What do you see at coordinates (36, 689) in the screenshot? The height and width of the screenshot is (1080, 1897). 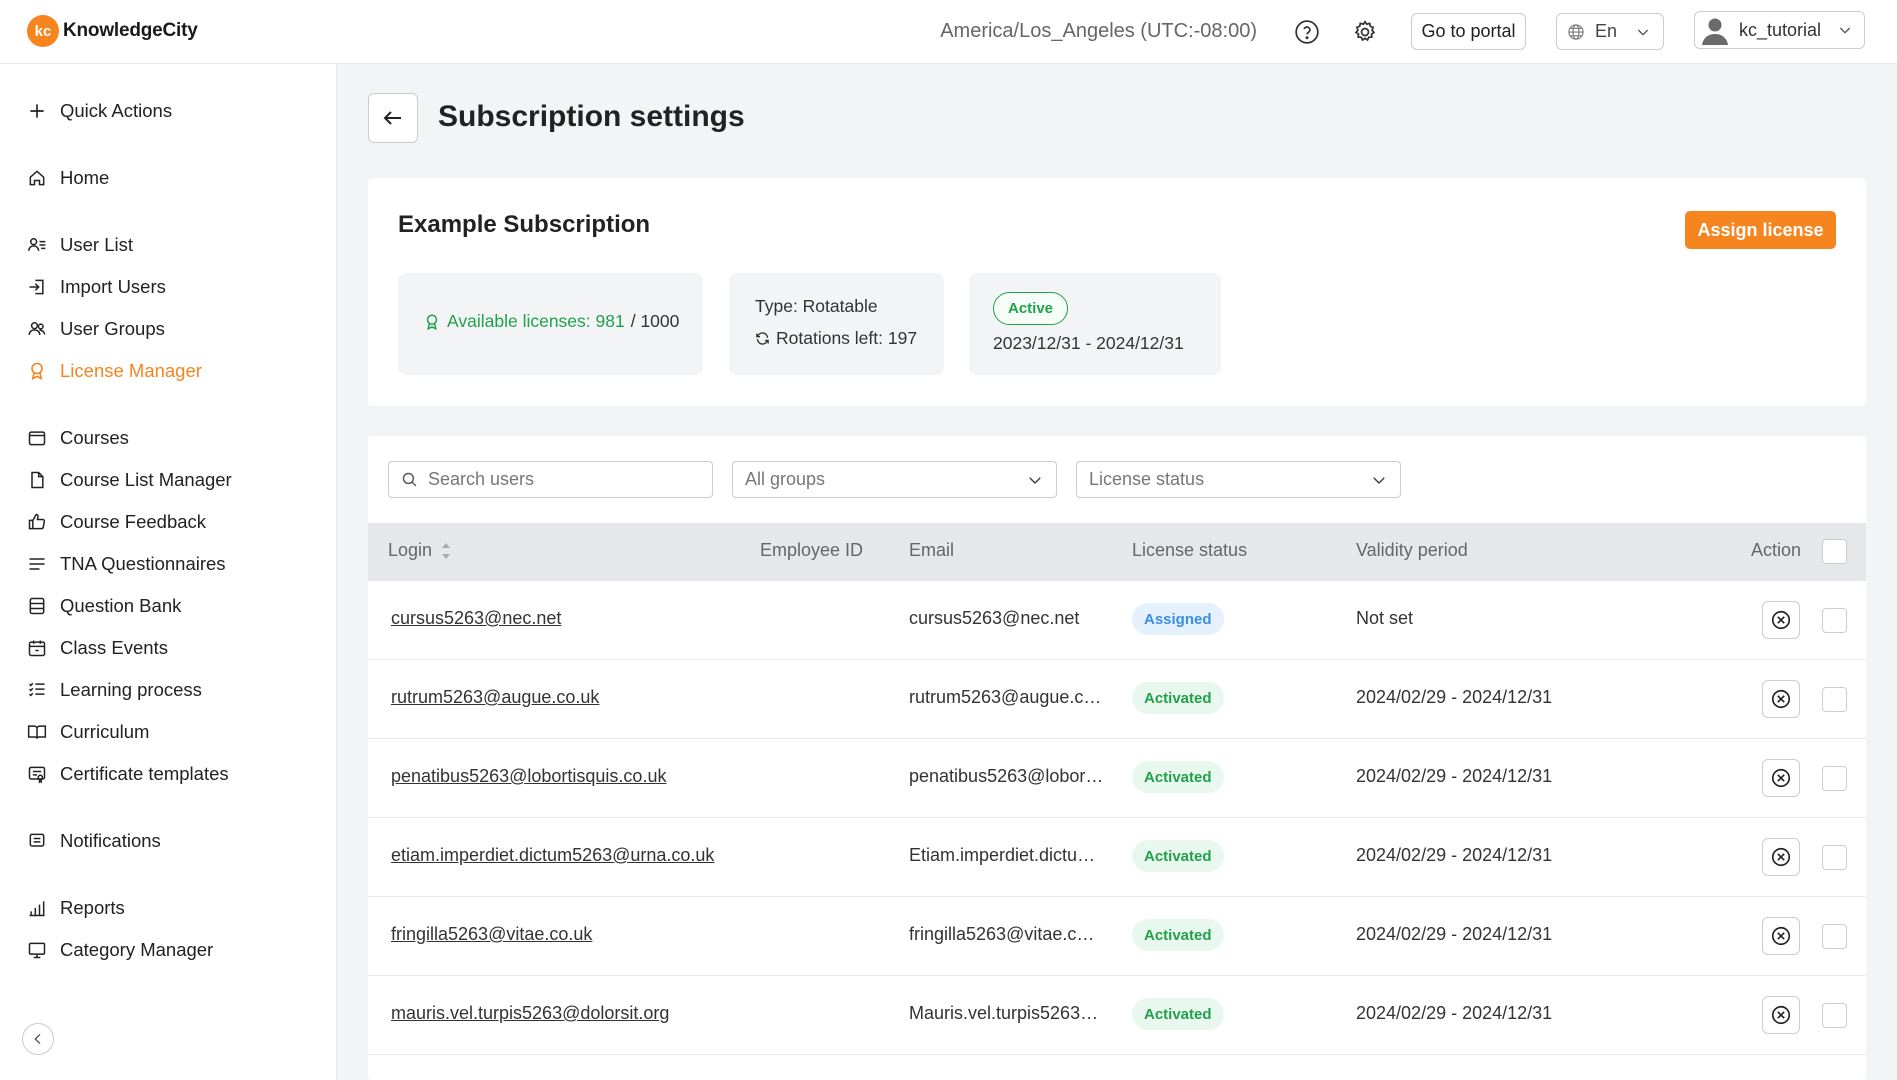 I see `checklist-icon` at bounding box center [36, 689].